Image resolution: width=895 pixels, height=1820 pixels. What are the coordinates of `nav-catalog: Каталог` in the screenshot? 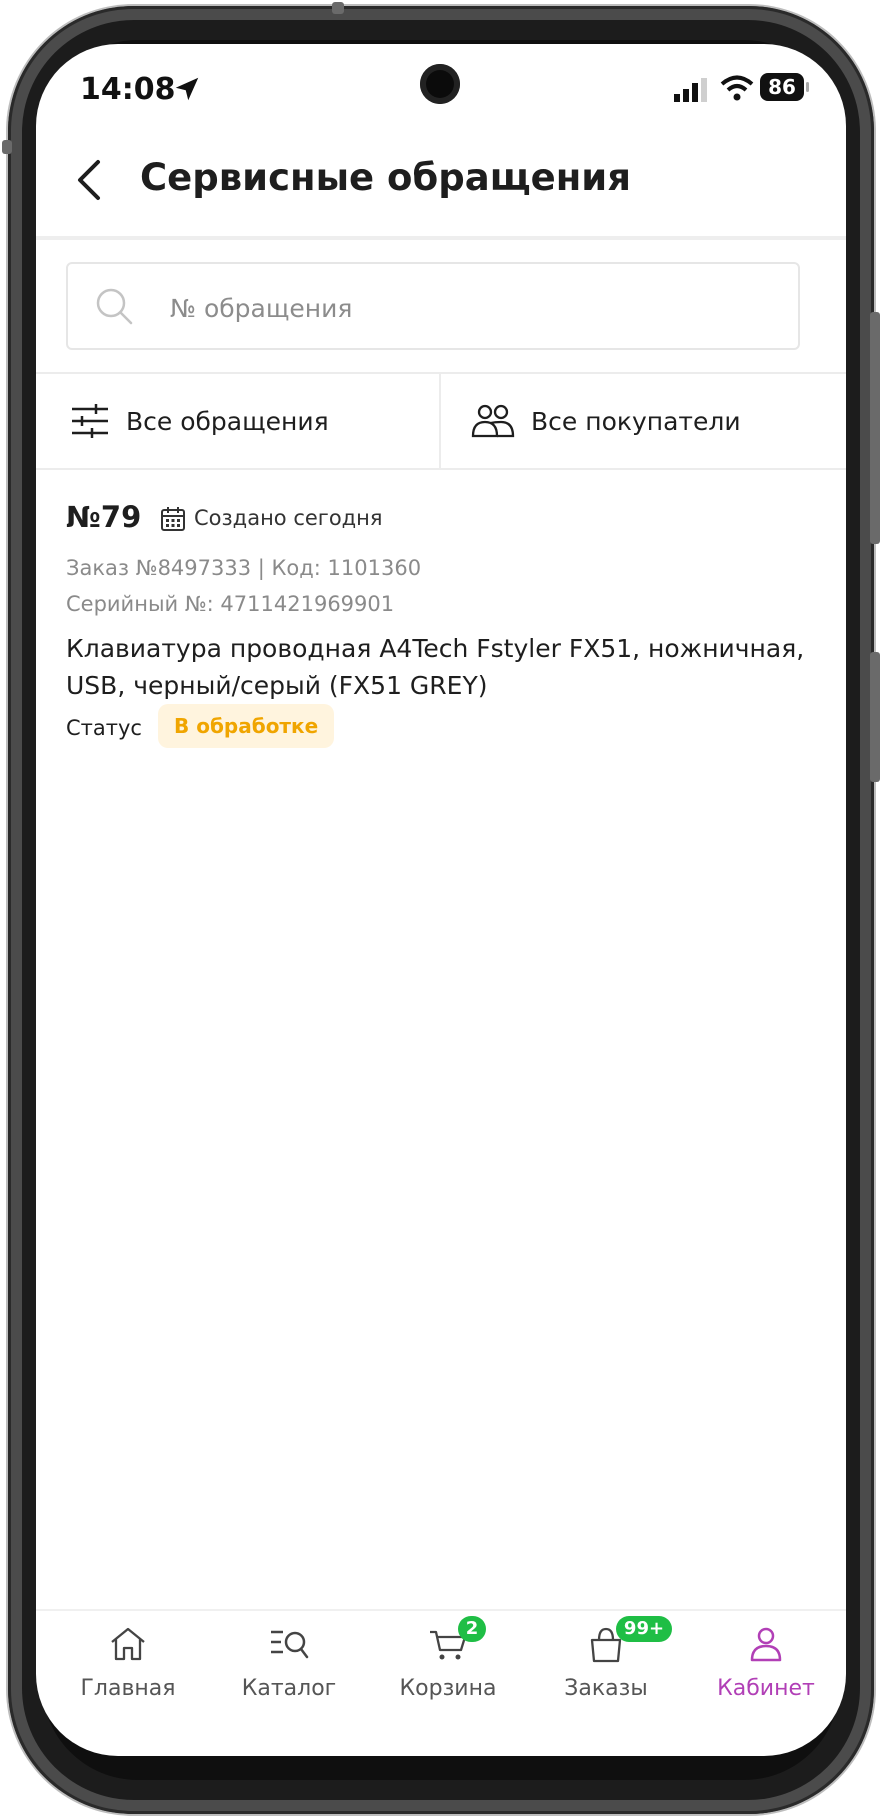 It's located at (289, 1678).